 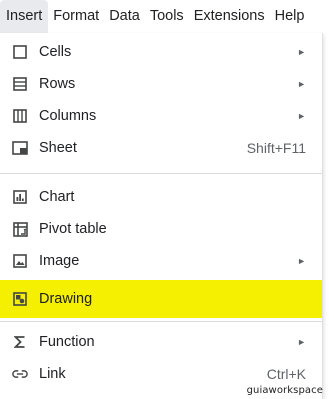 What do you see at coordinates (161, 342) in the screenshot?
I see `menu-row-function: Function ►` at bounding box center [161, 342].